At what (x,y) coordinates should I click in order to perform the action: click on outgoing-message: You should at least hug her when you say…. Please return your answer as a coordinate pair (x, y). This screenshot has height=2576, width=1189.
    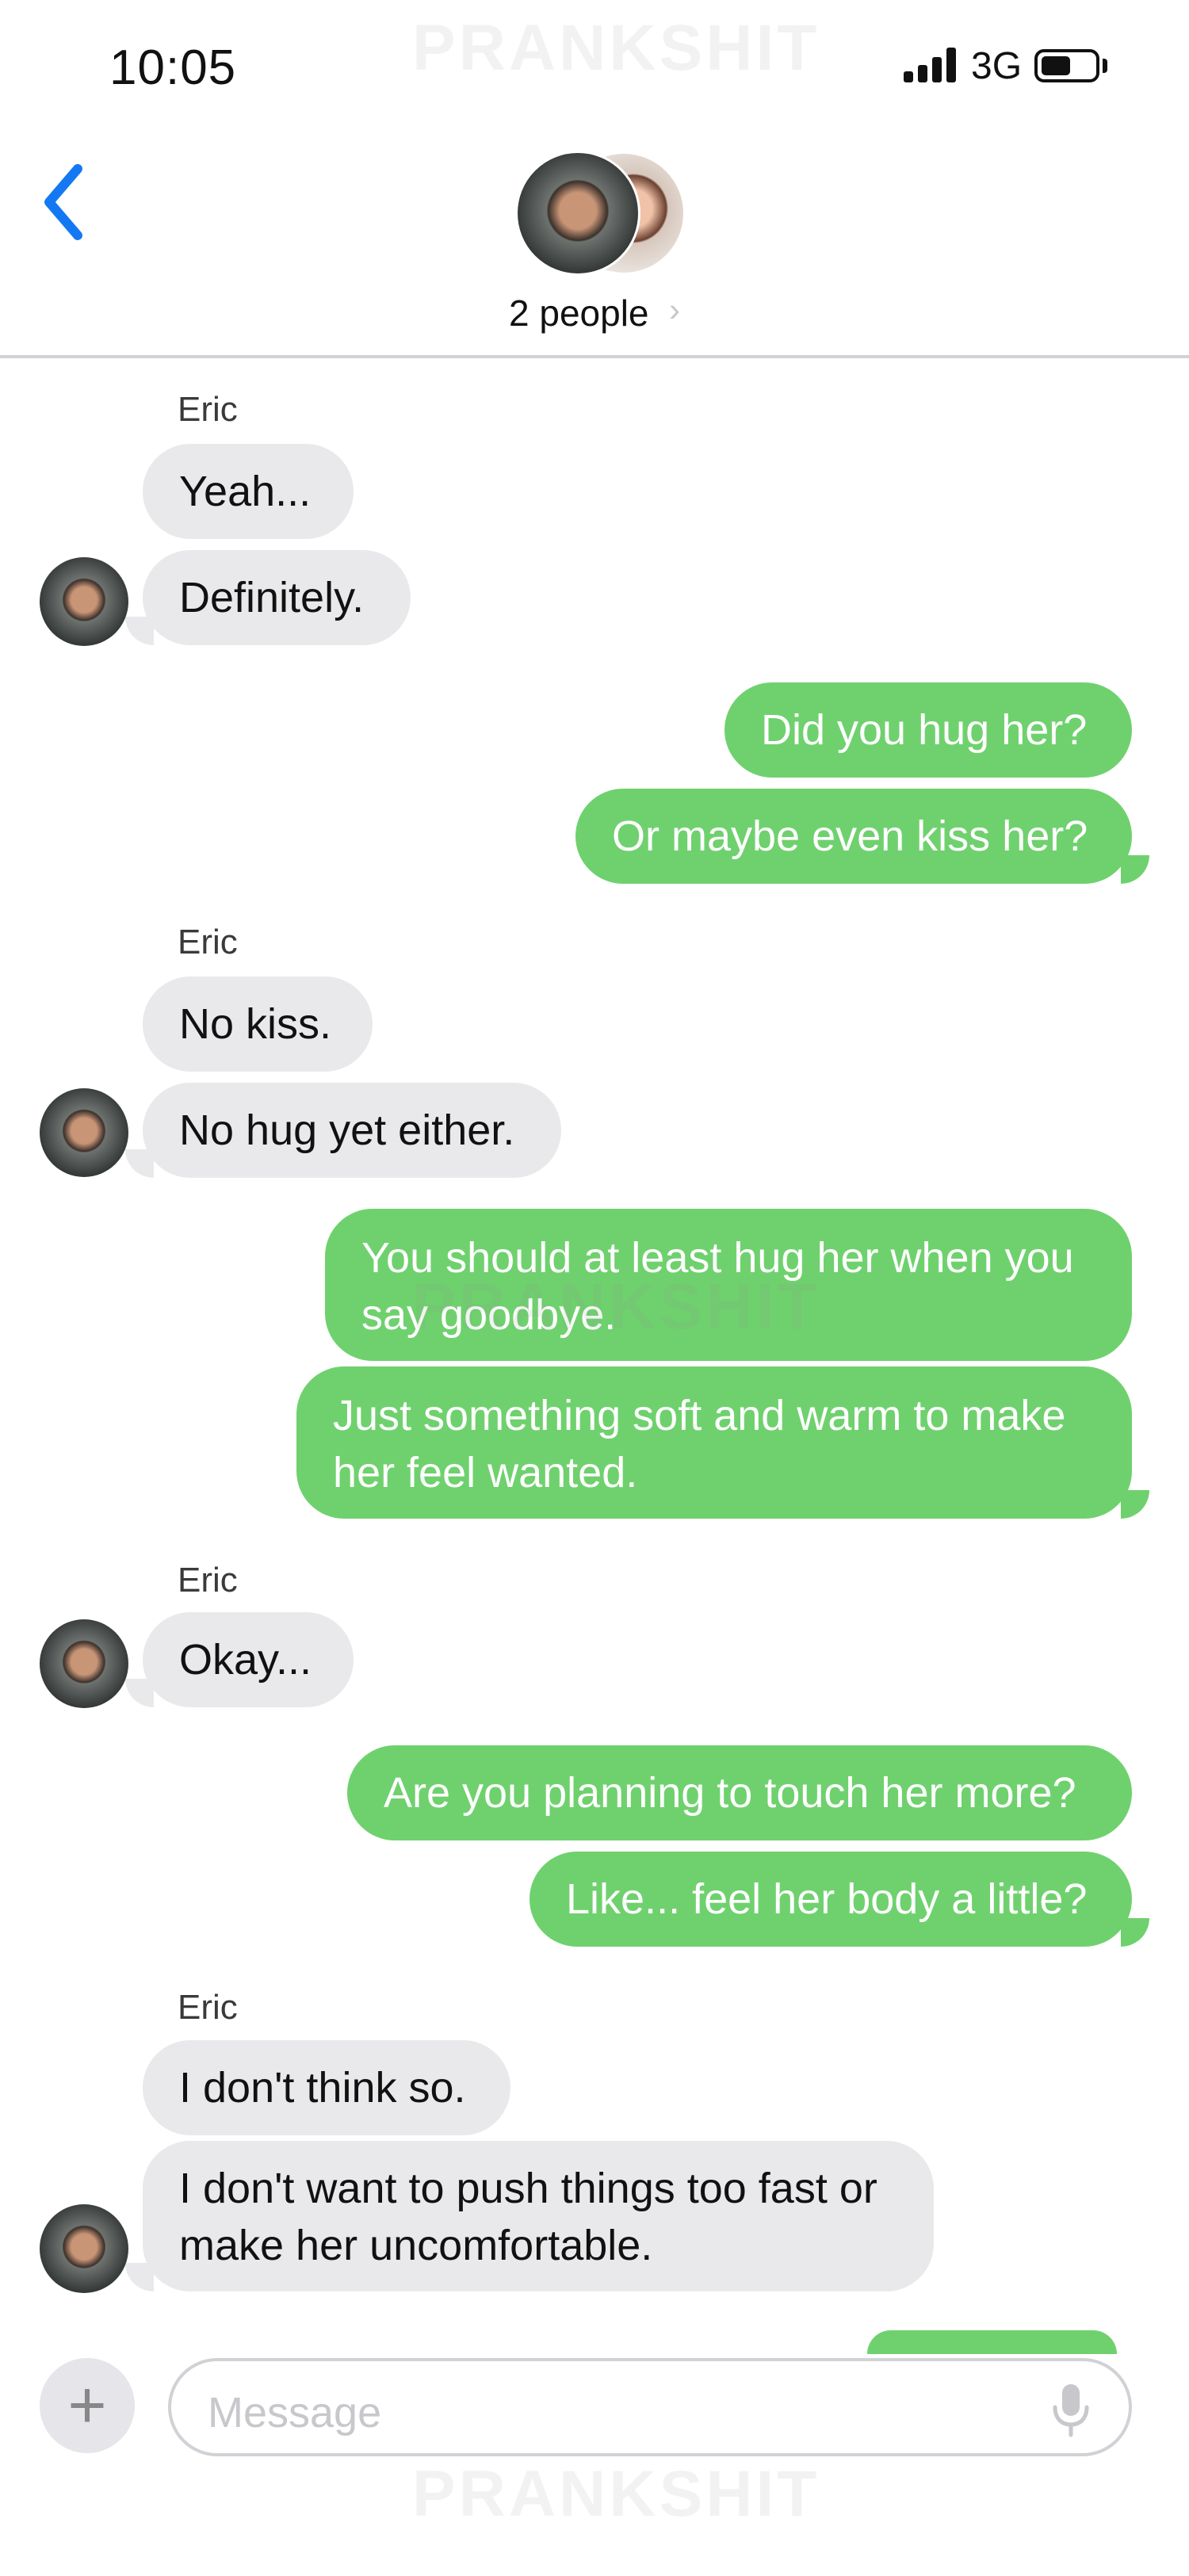
    Looking at the image, I should click on (728, 1285).